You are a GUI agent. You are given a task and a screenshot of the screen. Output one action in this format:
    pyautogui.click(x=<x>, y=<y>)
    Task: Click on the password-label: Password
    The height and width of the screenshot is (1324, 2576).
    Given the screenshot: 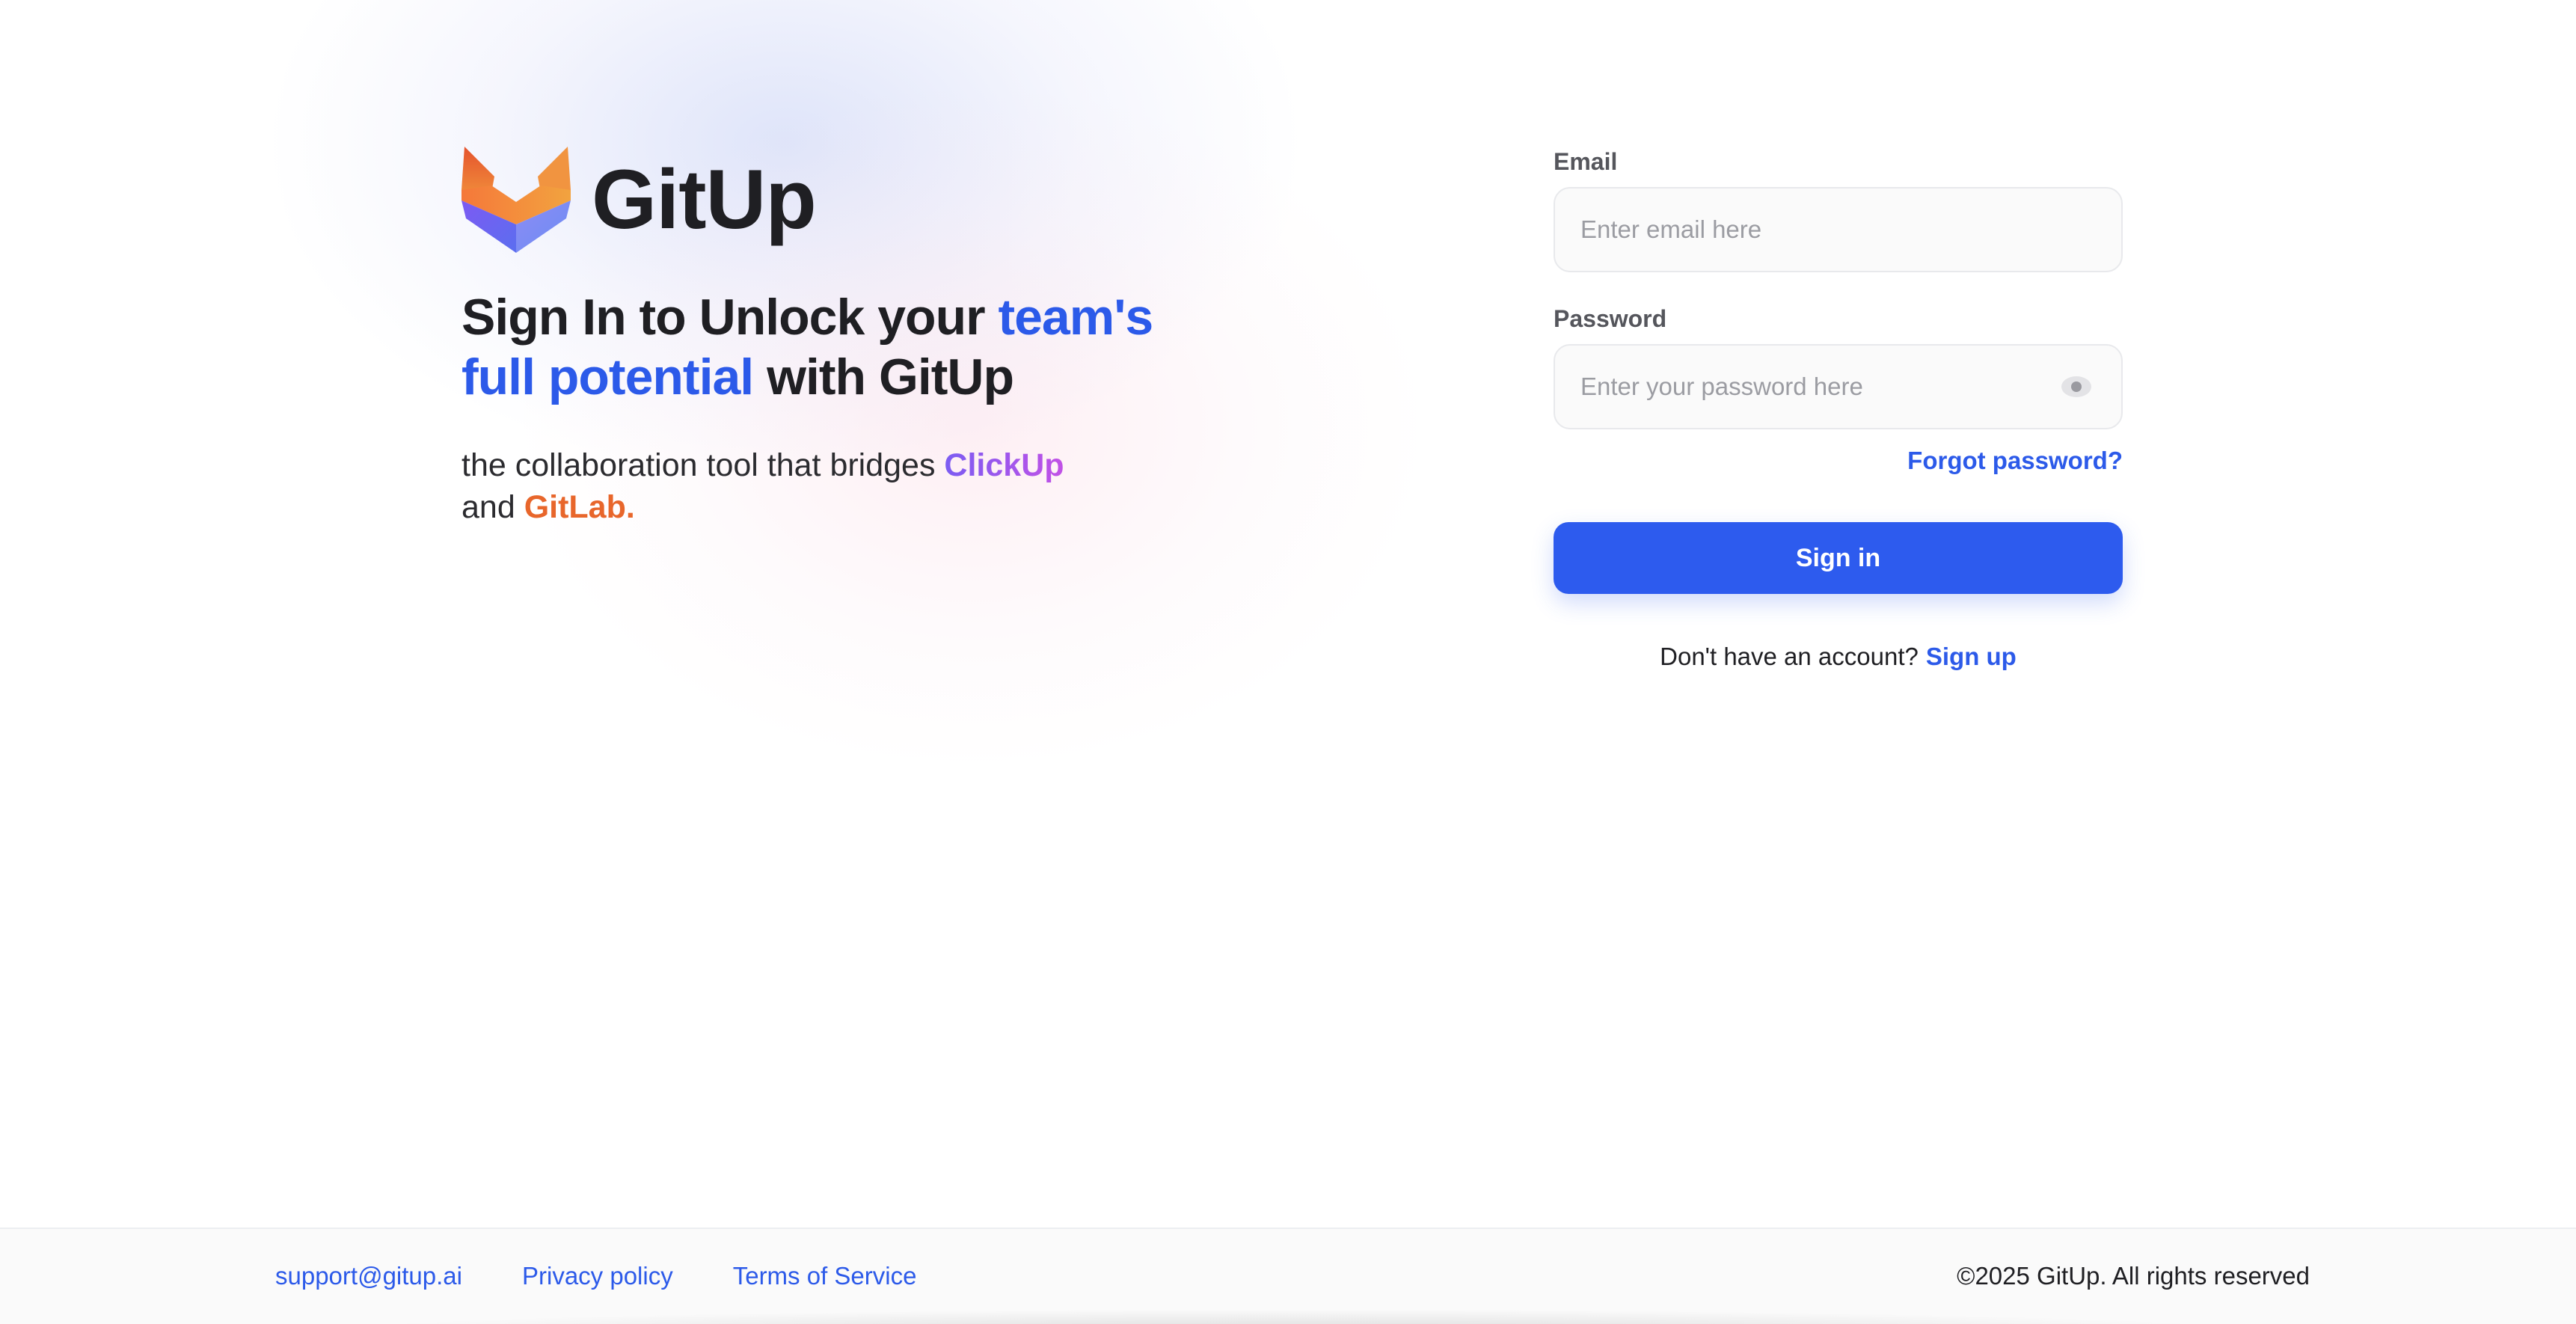 What is the action you would take?
    pyautogui.click(x=1610, y=318)
    